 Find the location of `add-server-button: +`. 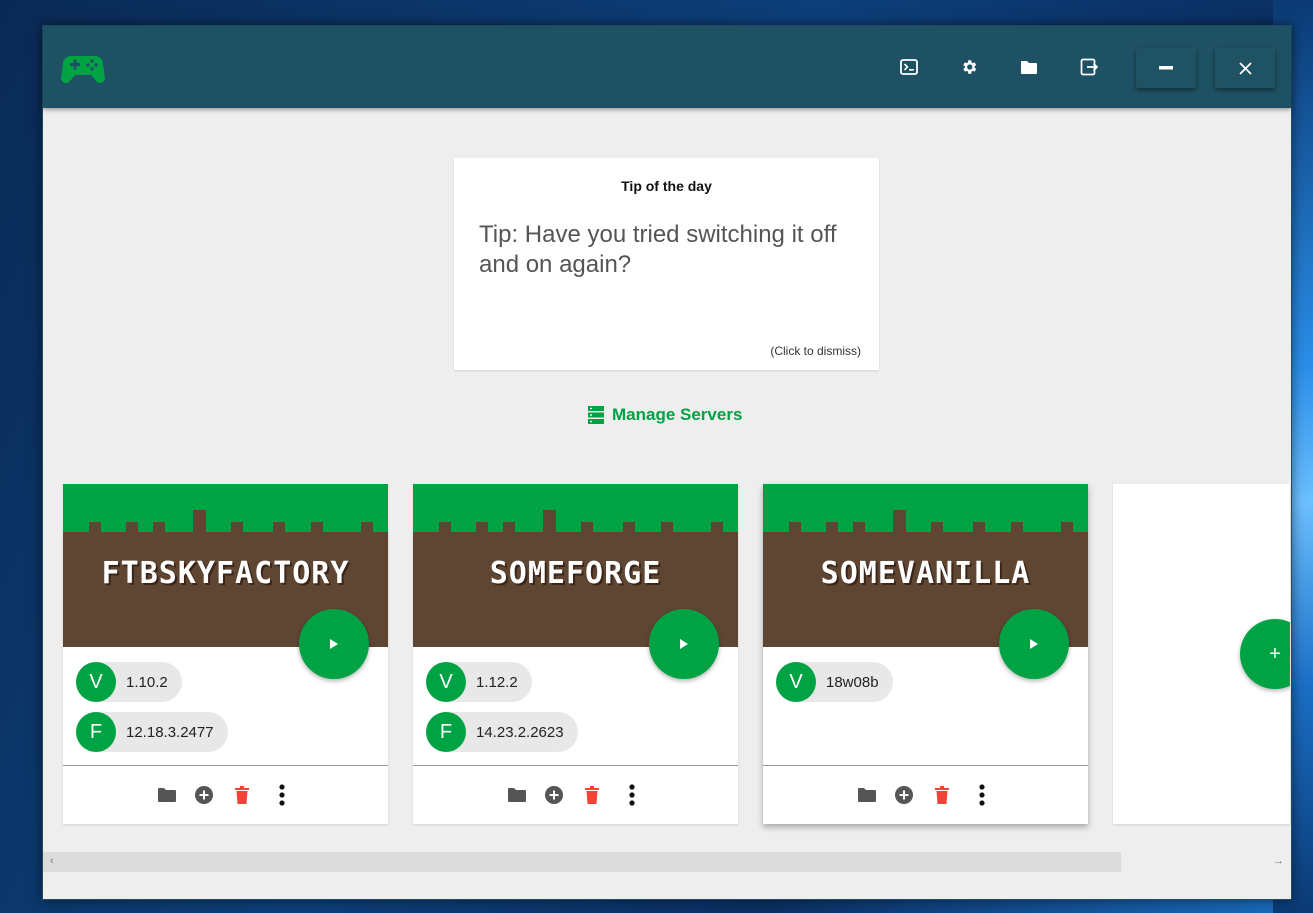

add-server-button: + is located at coordinates (1265, 654).